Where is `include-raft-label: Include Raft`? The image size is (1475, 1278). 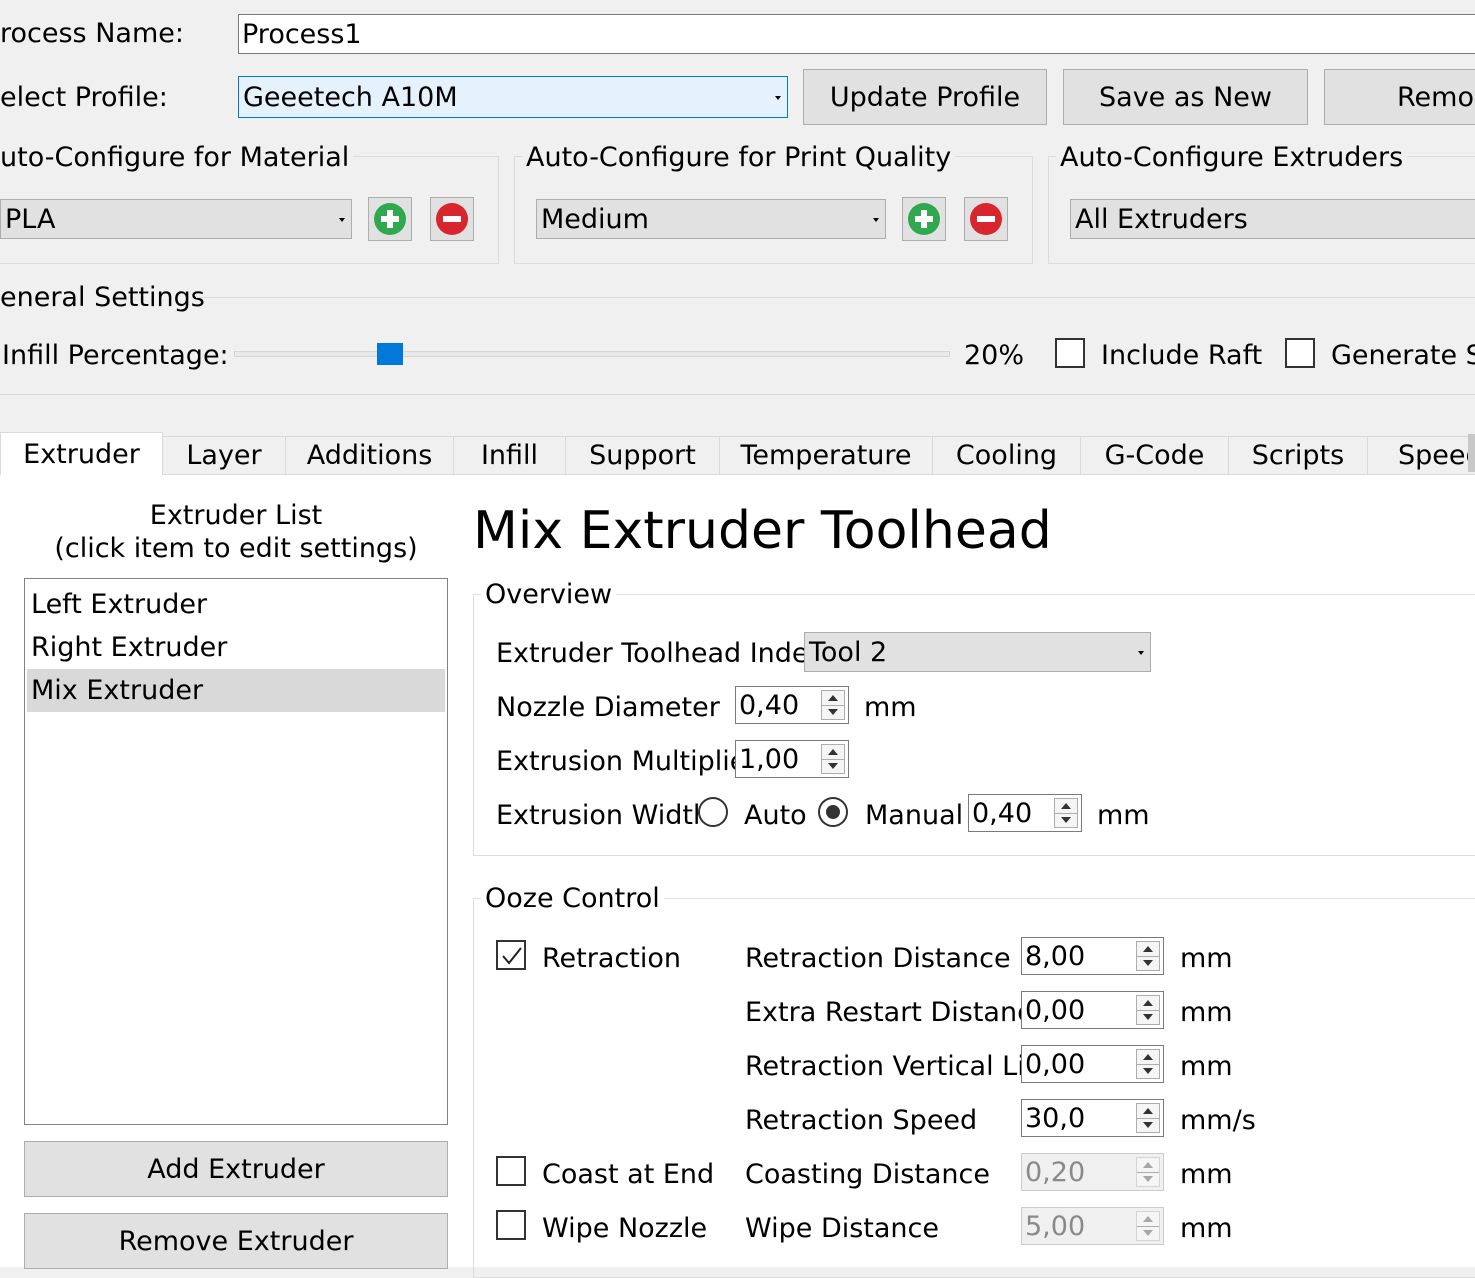 include-raft-label: Include Raft is located at coordinates (1182, 355).